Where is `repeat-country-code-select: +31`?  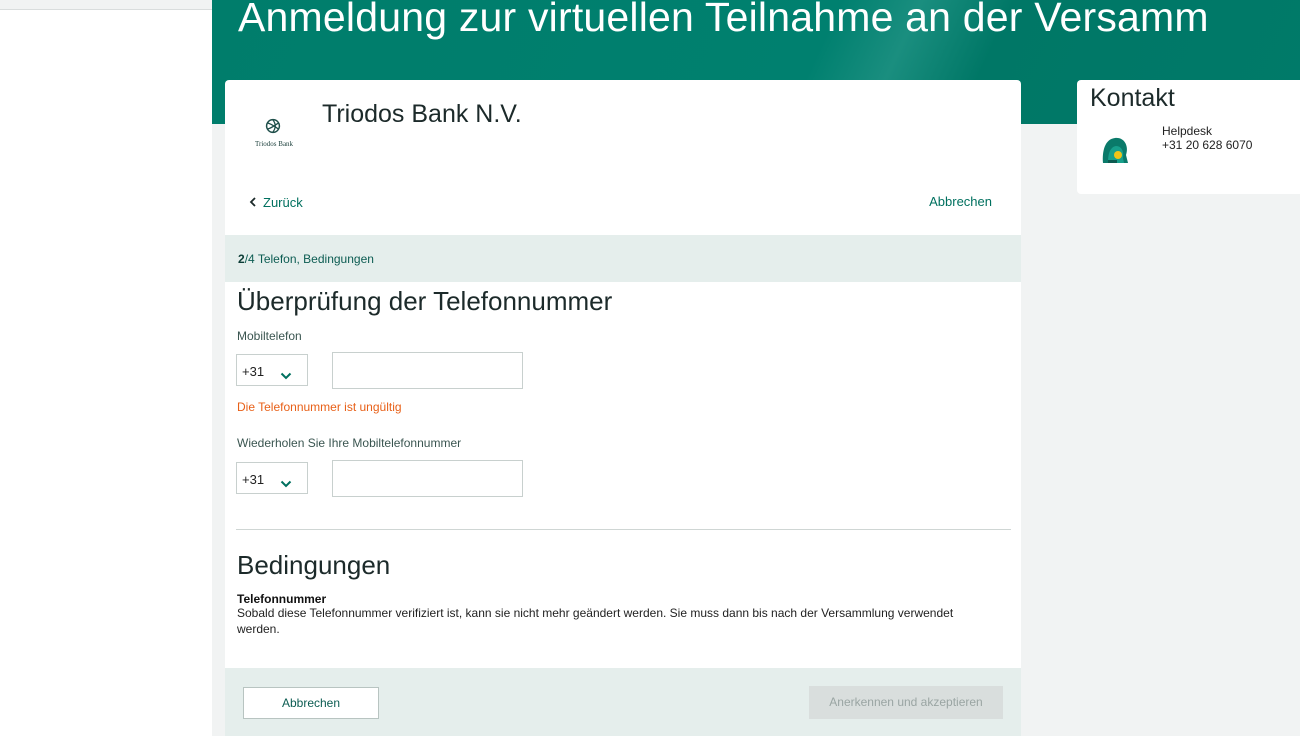
repeat-country-code-select: +31 is located at coordinates (272, 478).